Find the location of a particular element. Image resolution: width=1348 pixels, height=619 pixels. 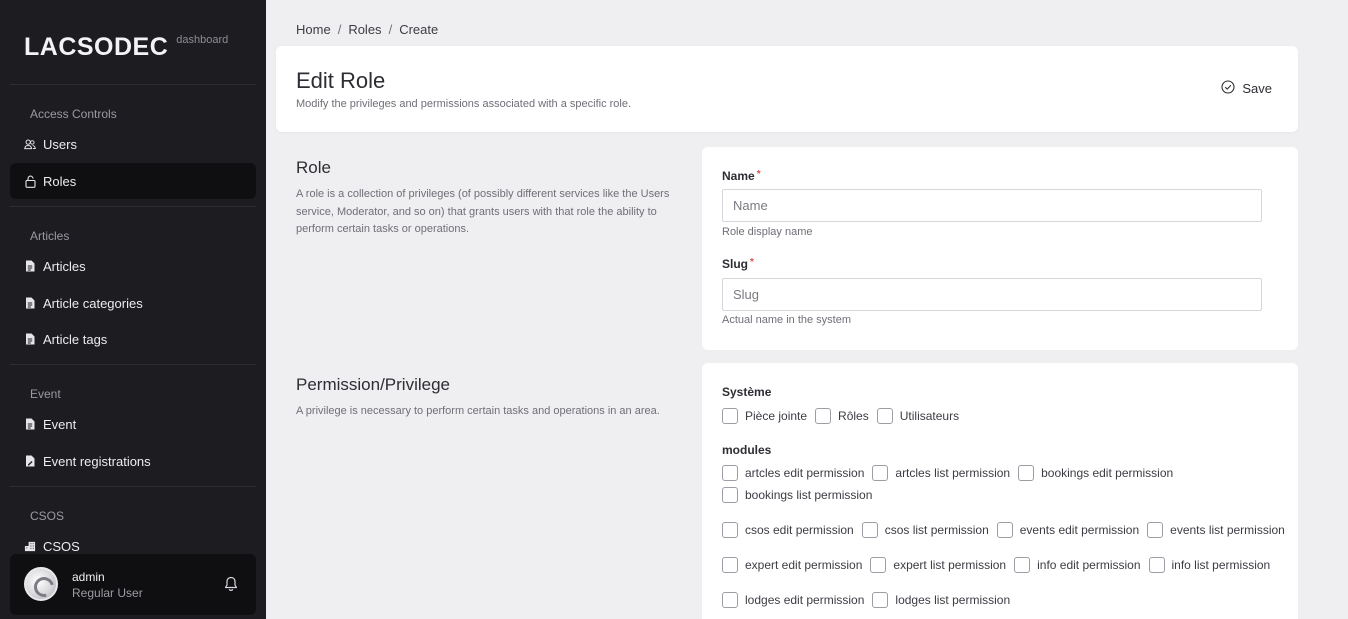

permission-label: expert list permission is located at coordinates (950, 565).